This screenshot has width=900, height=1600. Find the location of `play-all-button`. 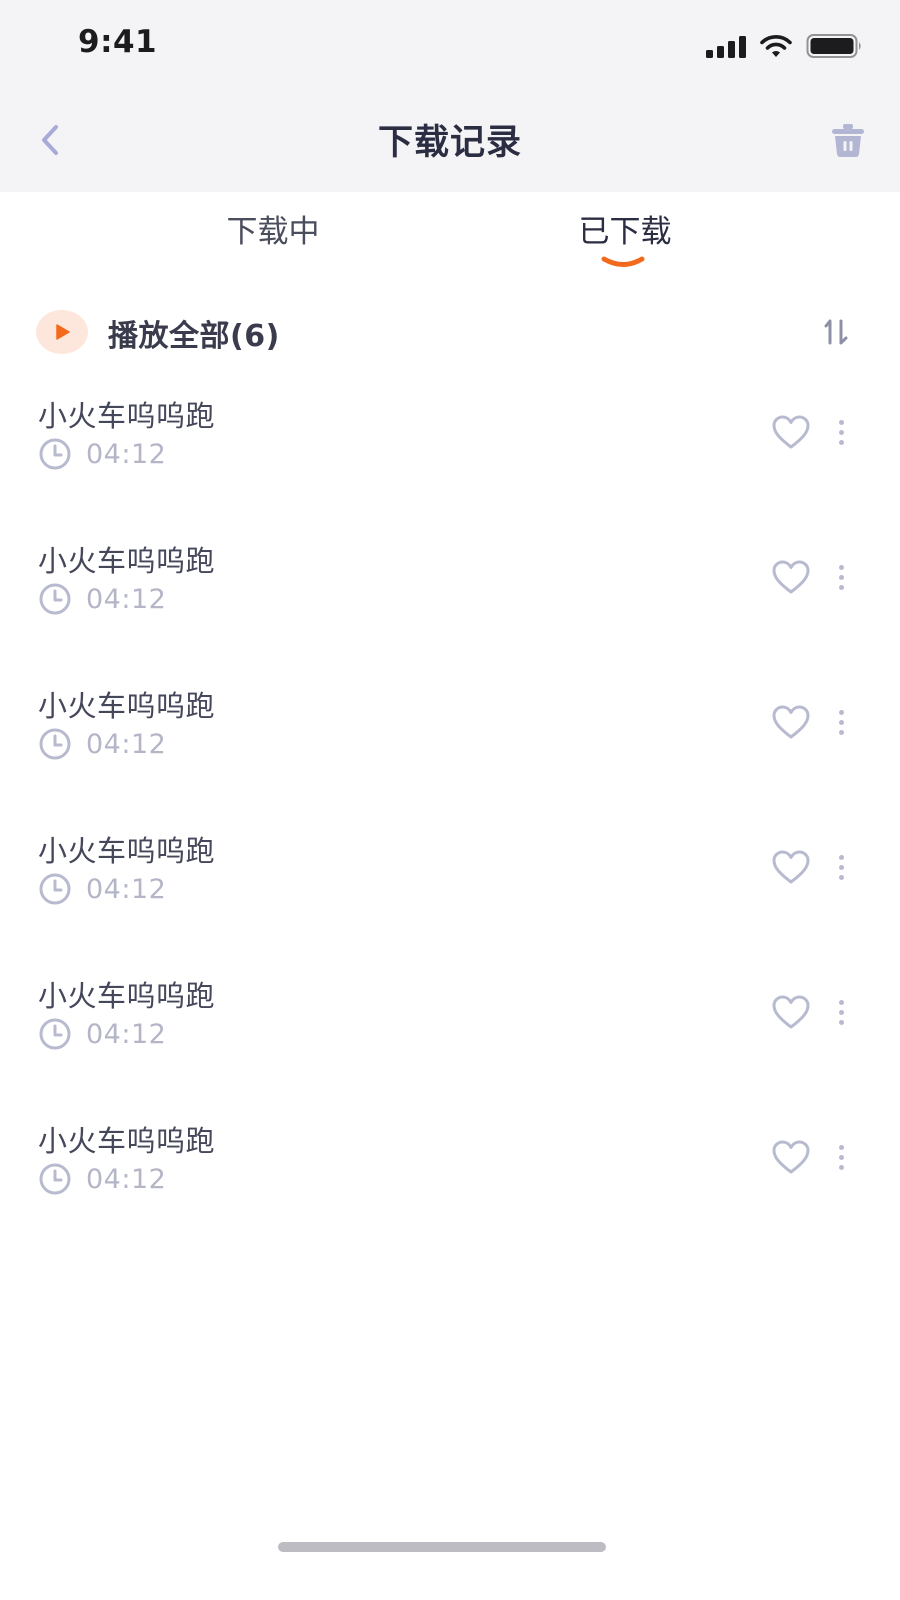

play-all-button is located at coordinates (62, 332).